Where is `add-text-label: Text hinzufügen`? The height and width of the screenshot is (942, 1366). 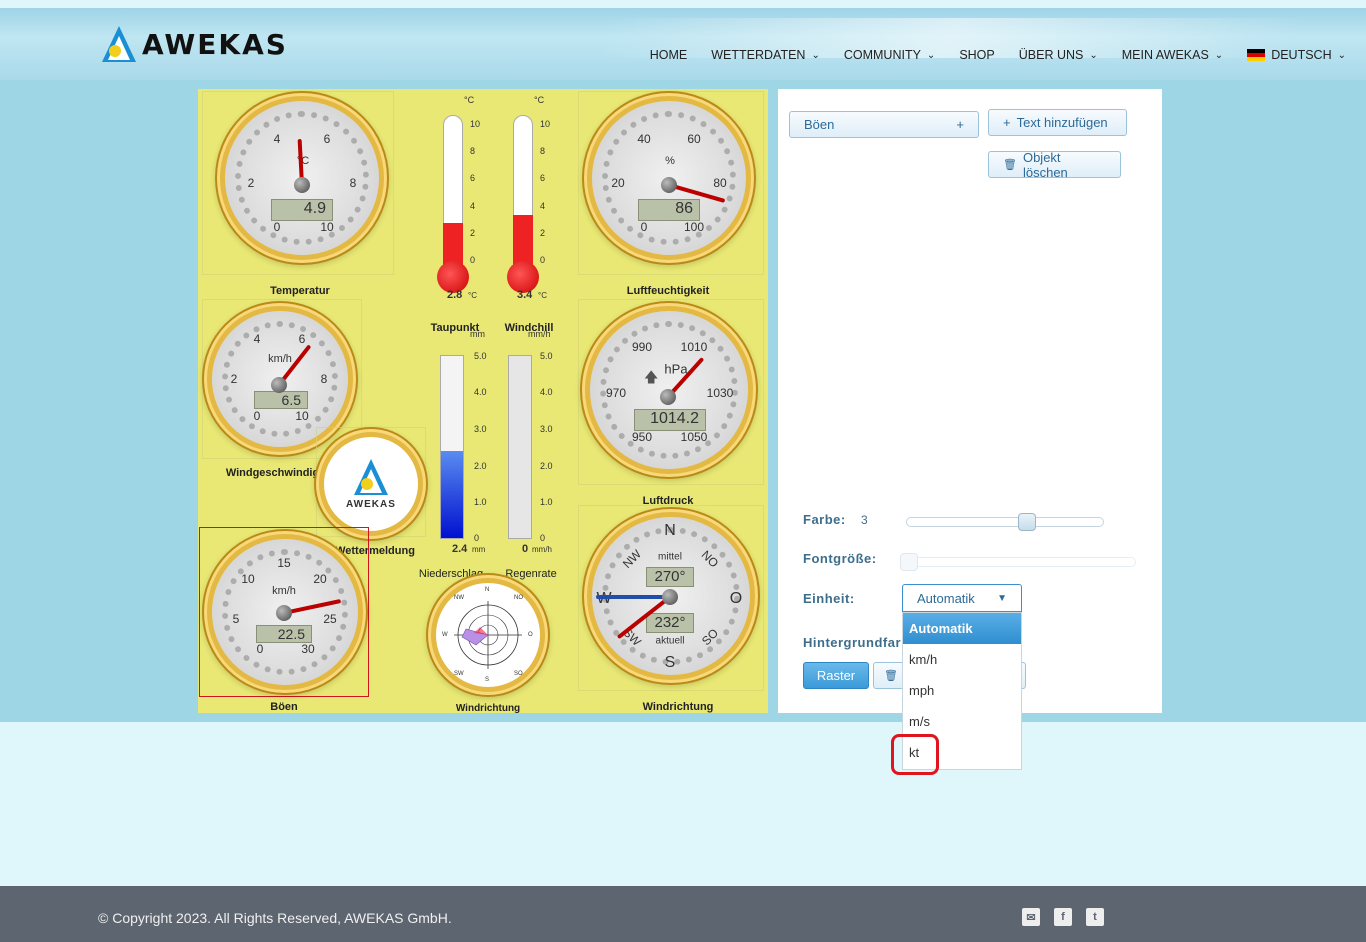 add-text-label: Text hinzufügen is located at coordinates (1062, 122).